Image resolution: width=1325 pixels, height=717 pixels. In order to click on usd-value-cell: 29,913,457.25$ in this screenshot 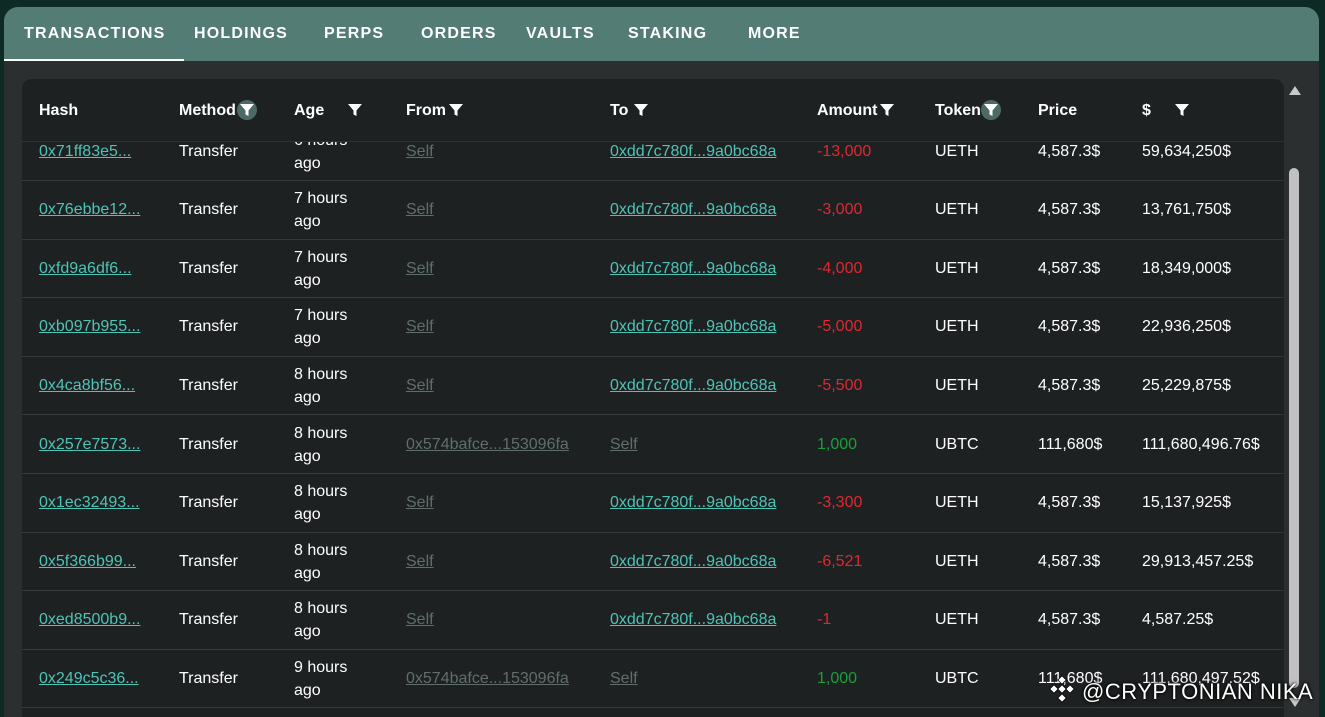, I will do `click(1197, 562)`.